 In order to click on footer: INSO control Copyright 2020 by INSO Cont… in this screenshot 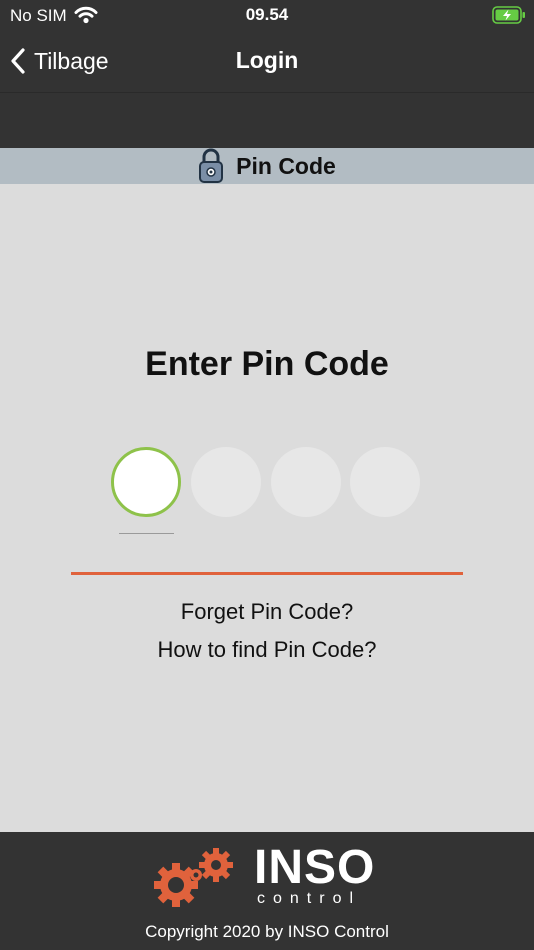, I will do `click(267, 891)`.